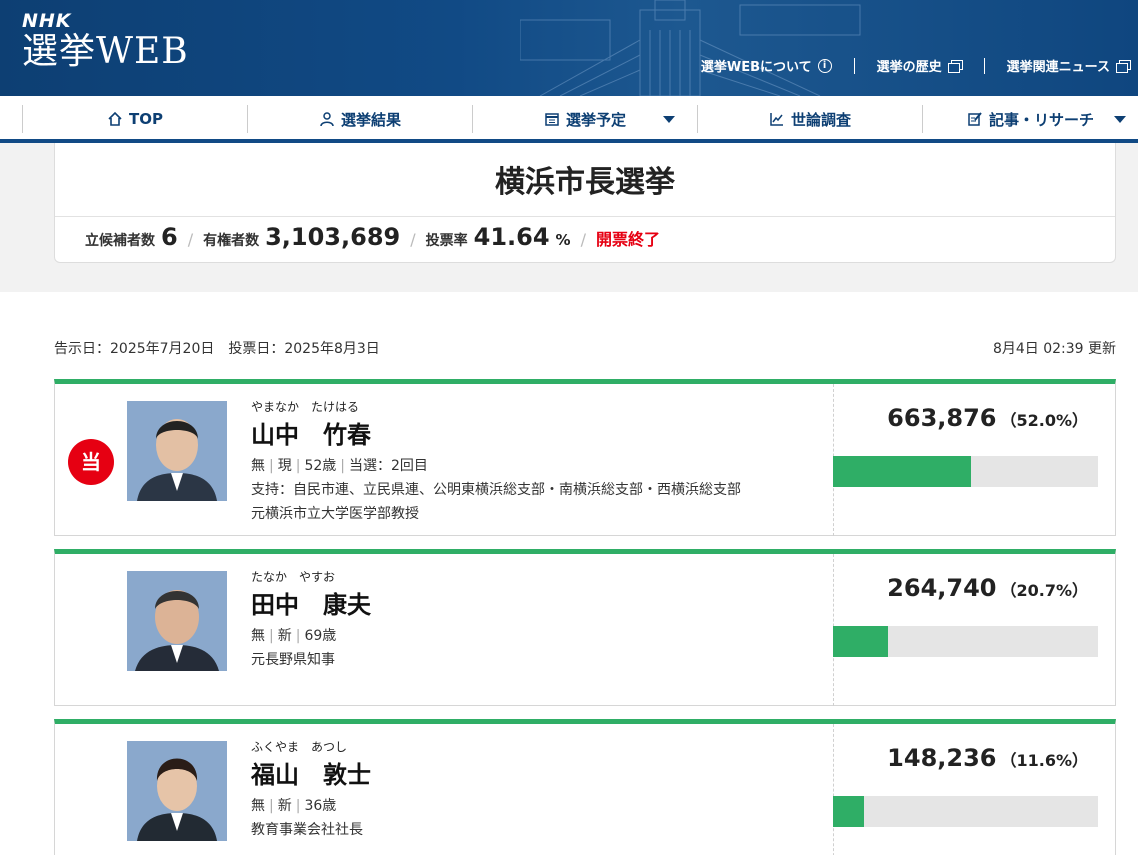  Describe the element at coordinates (105, 51) in the screenshot. I see `site-title: 選挙WEB` at that location.